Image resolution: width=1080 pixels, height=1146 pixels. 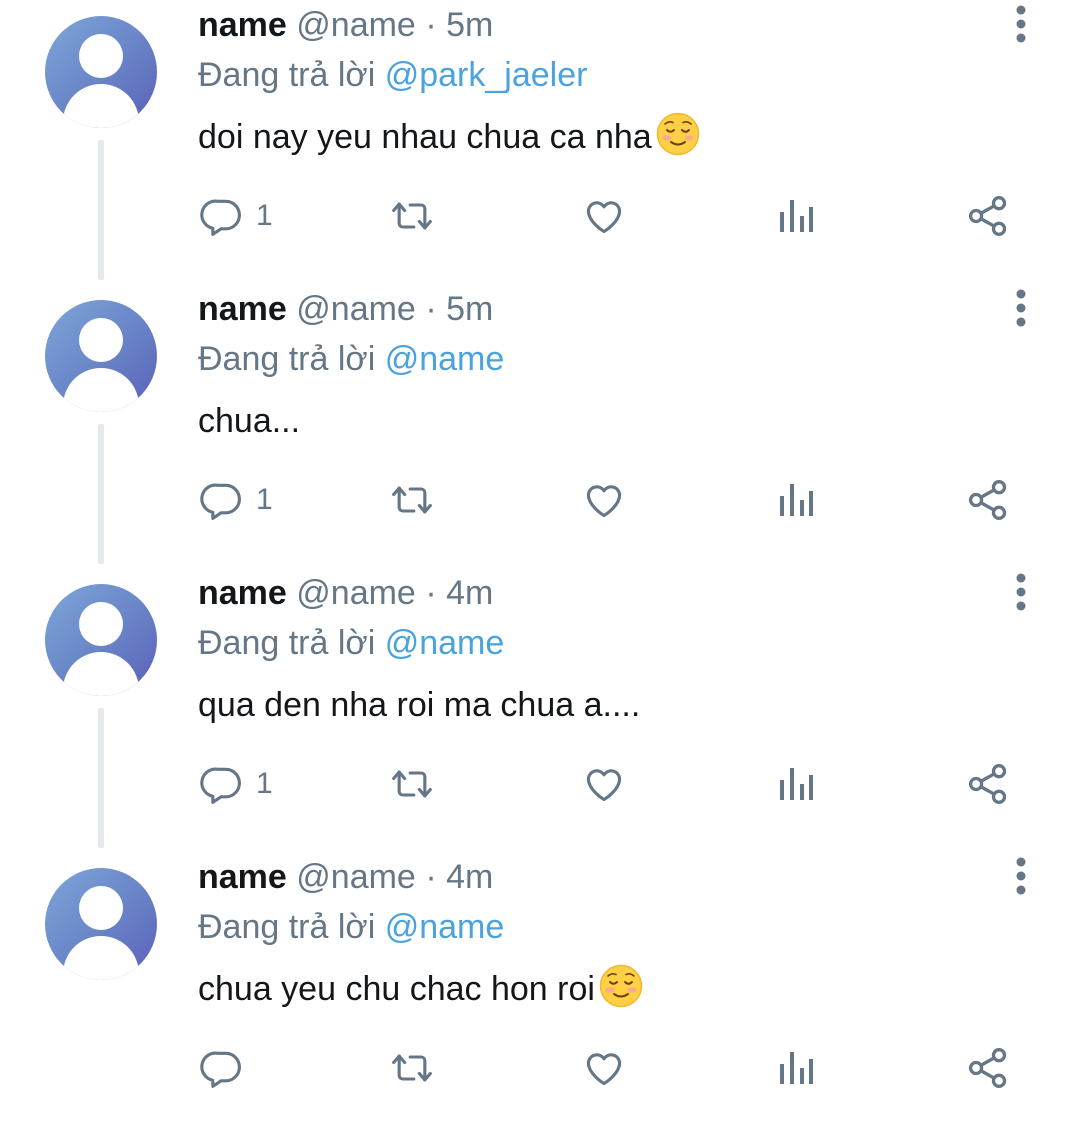 What do you see at coordinates (540, 1068) in the screenshot?
I see `action-bar` at bounding box center [540, 1068].